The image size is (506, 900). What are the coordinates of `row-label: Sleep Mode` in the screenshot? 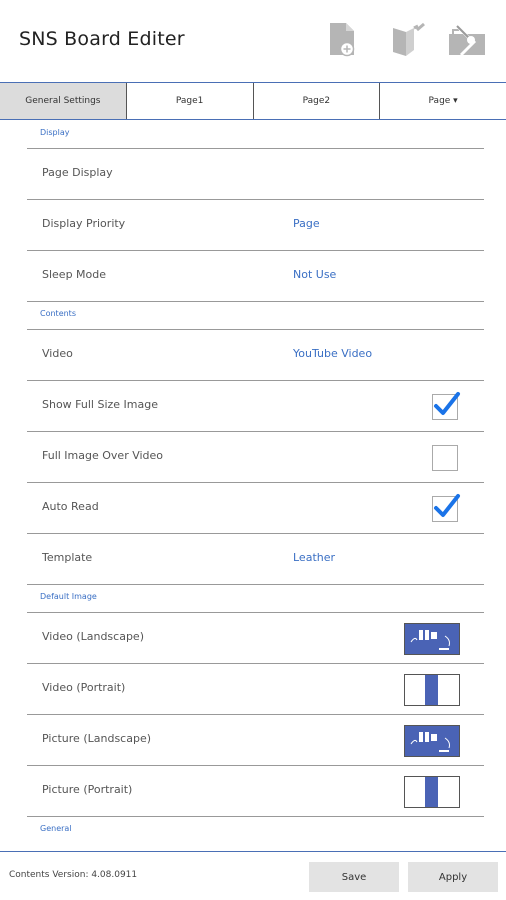 It's located at (74, 274).